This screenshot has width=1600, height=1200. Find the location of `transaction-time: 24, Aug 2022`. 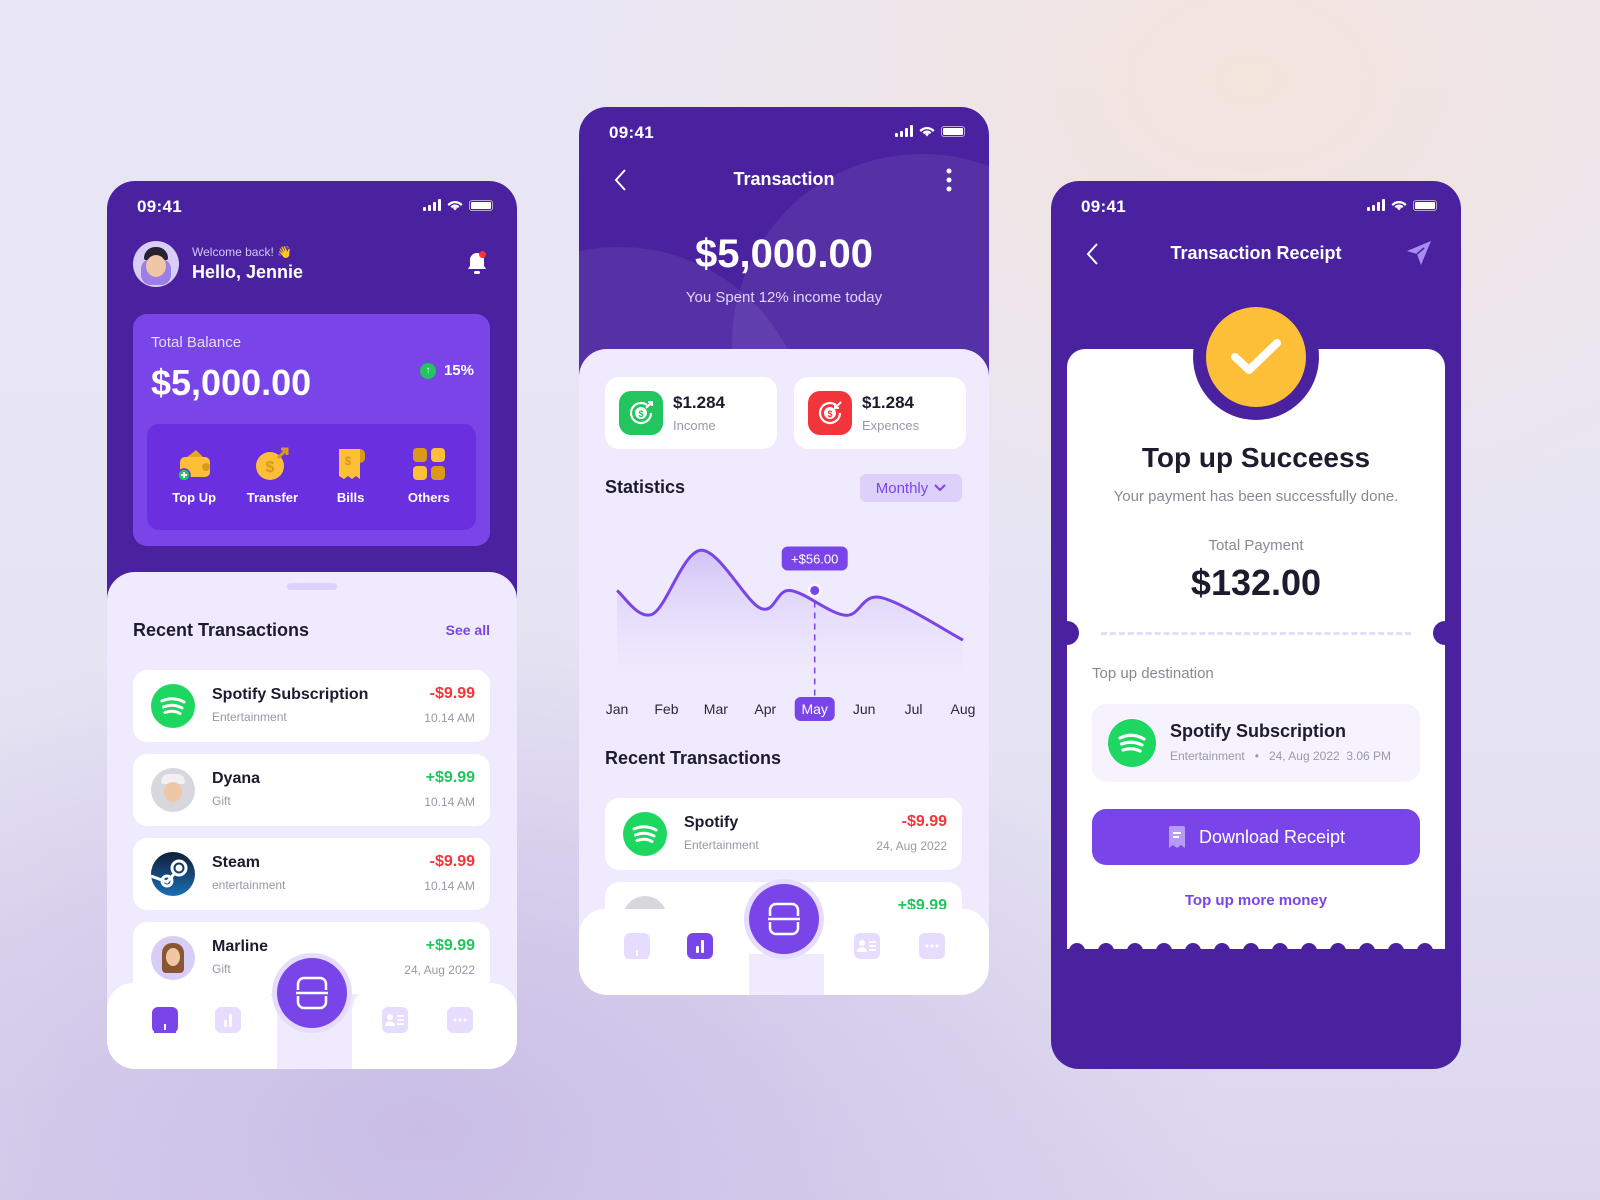

transaction-time: 24, Aug 2022 is located at coordinates (911, 846).